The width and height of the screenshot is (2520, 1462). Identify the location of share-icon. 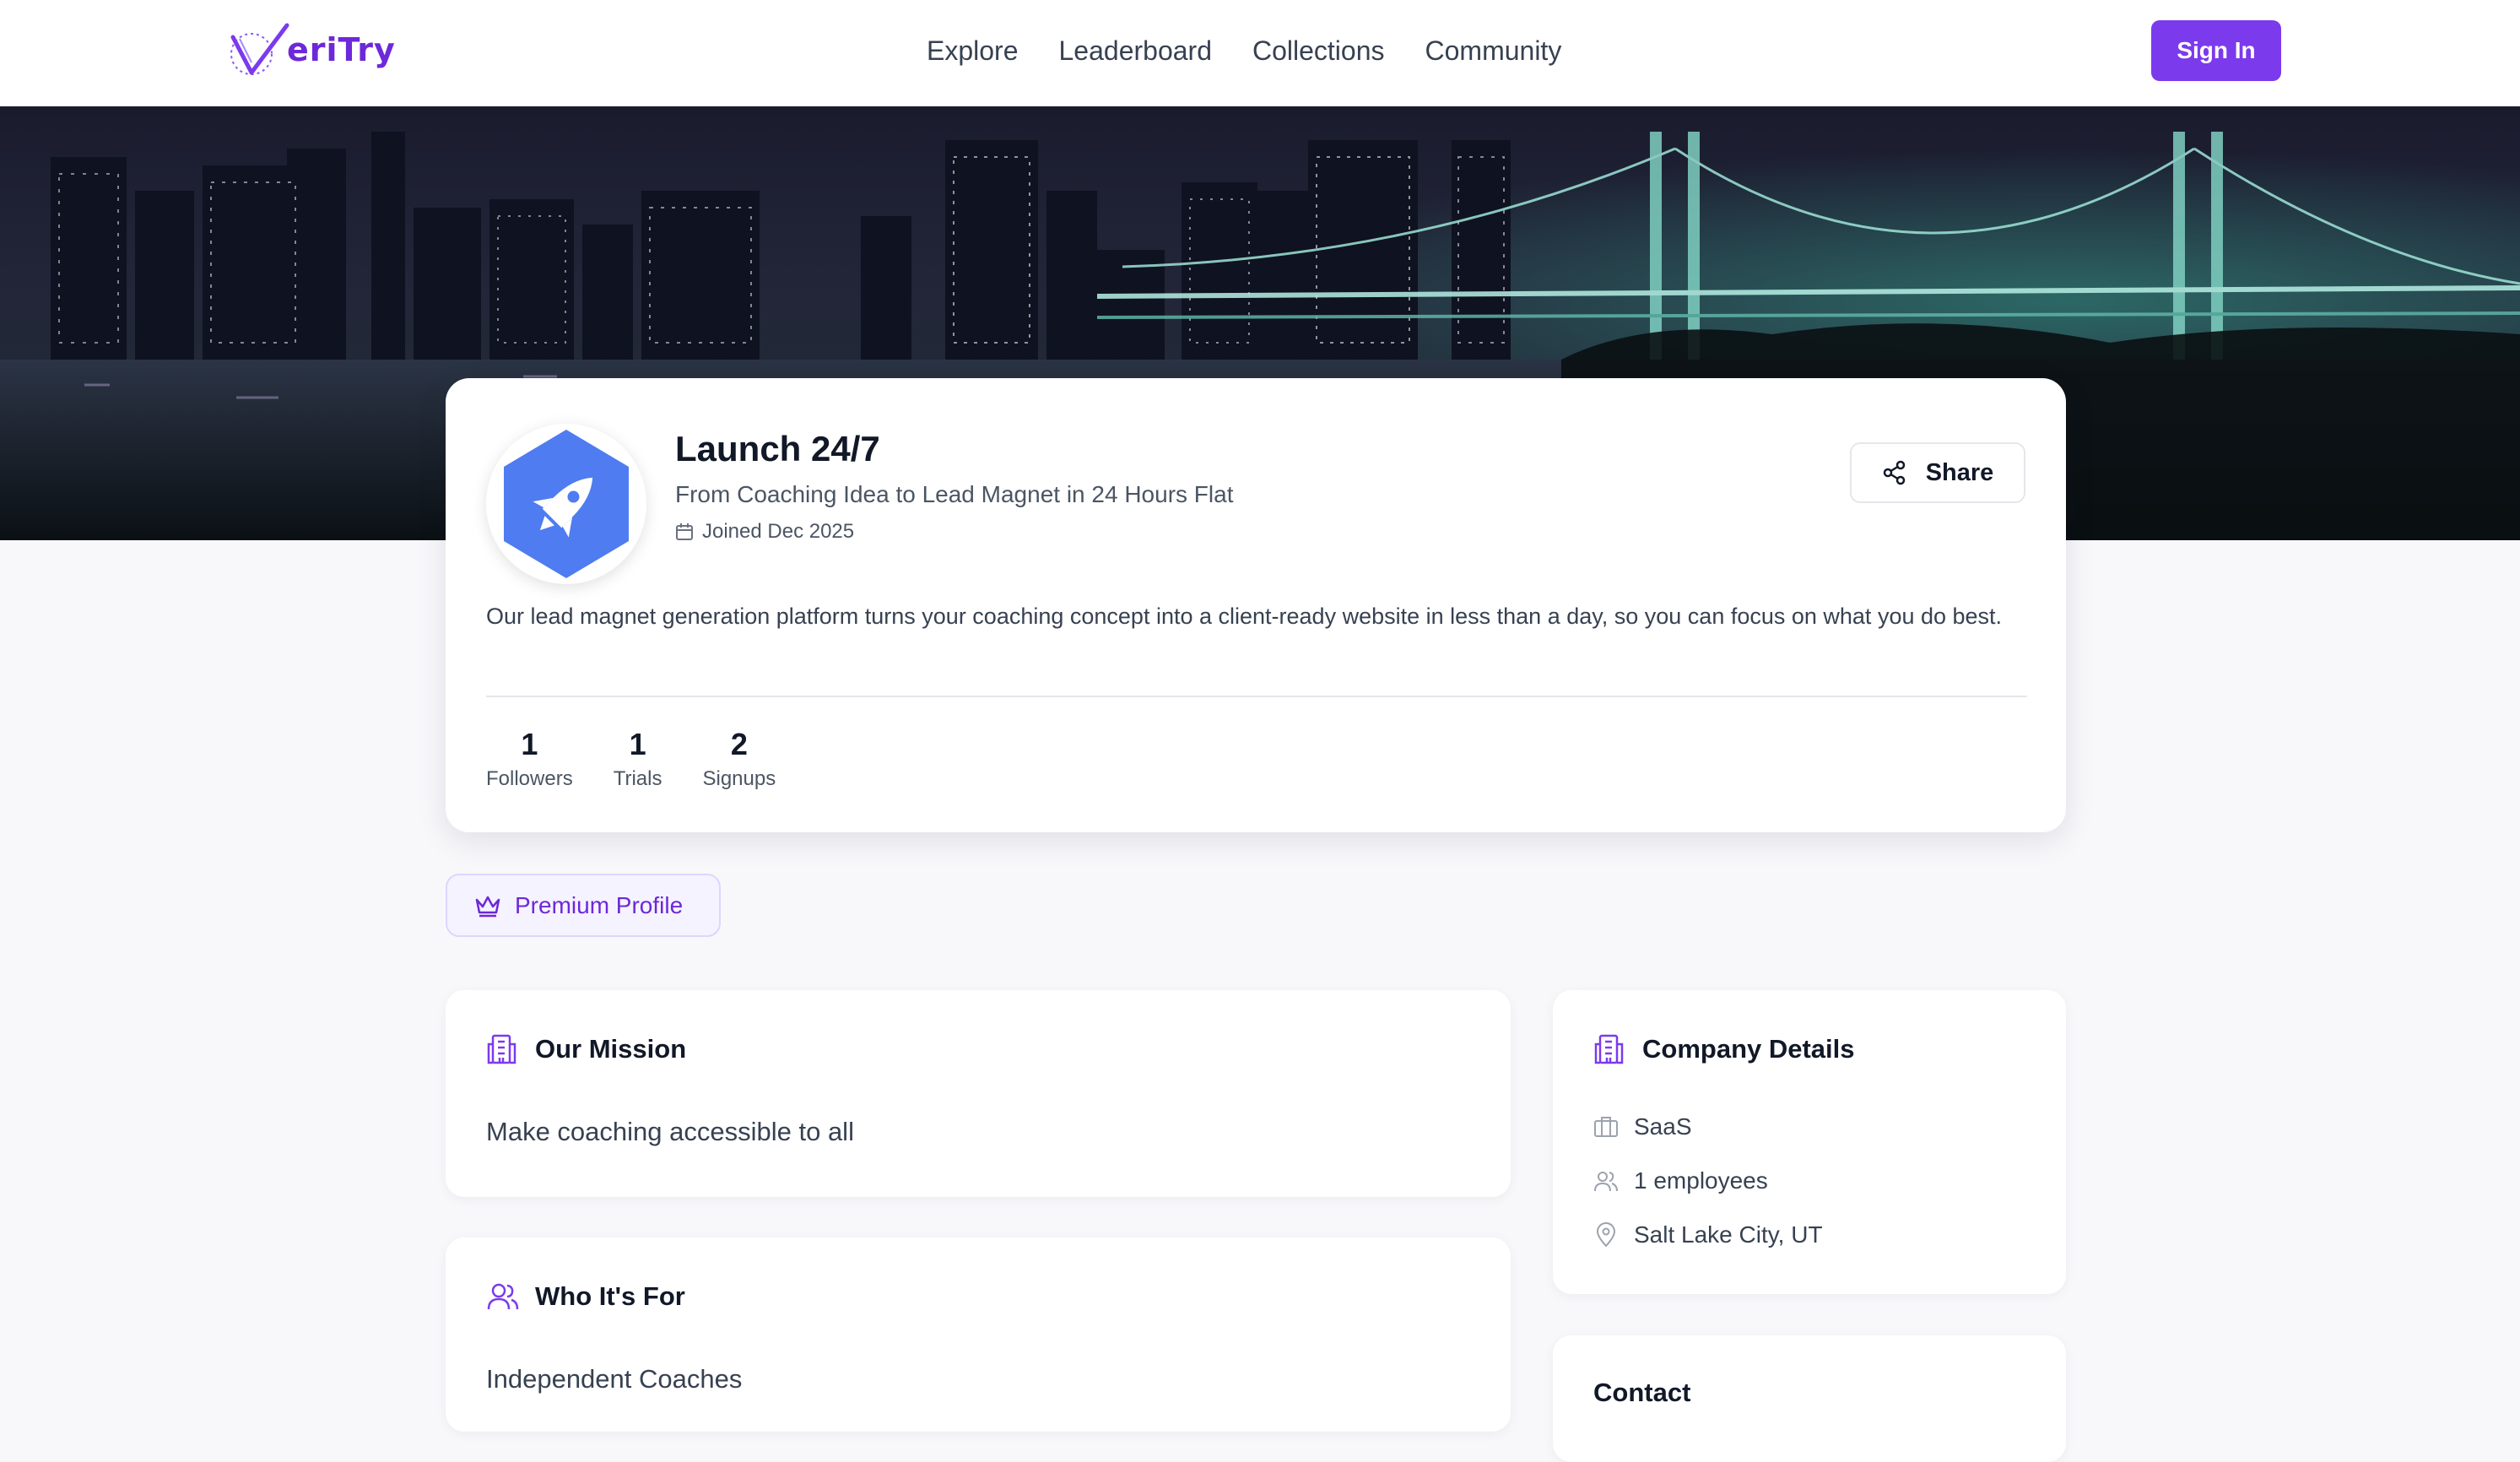
(1894, 472).